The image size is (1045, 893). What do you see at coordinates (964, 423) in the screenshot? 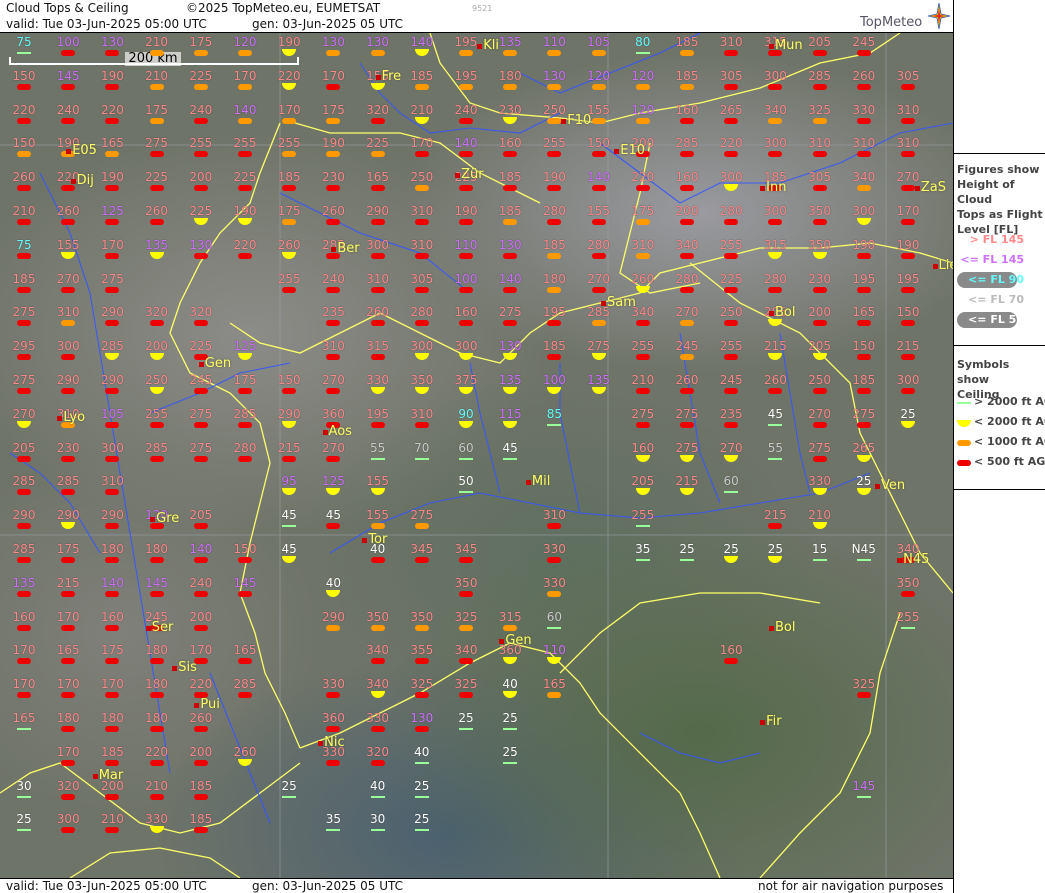
I see `legend-half-circle-icon` at bounding box center [964, 423].